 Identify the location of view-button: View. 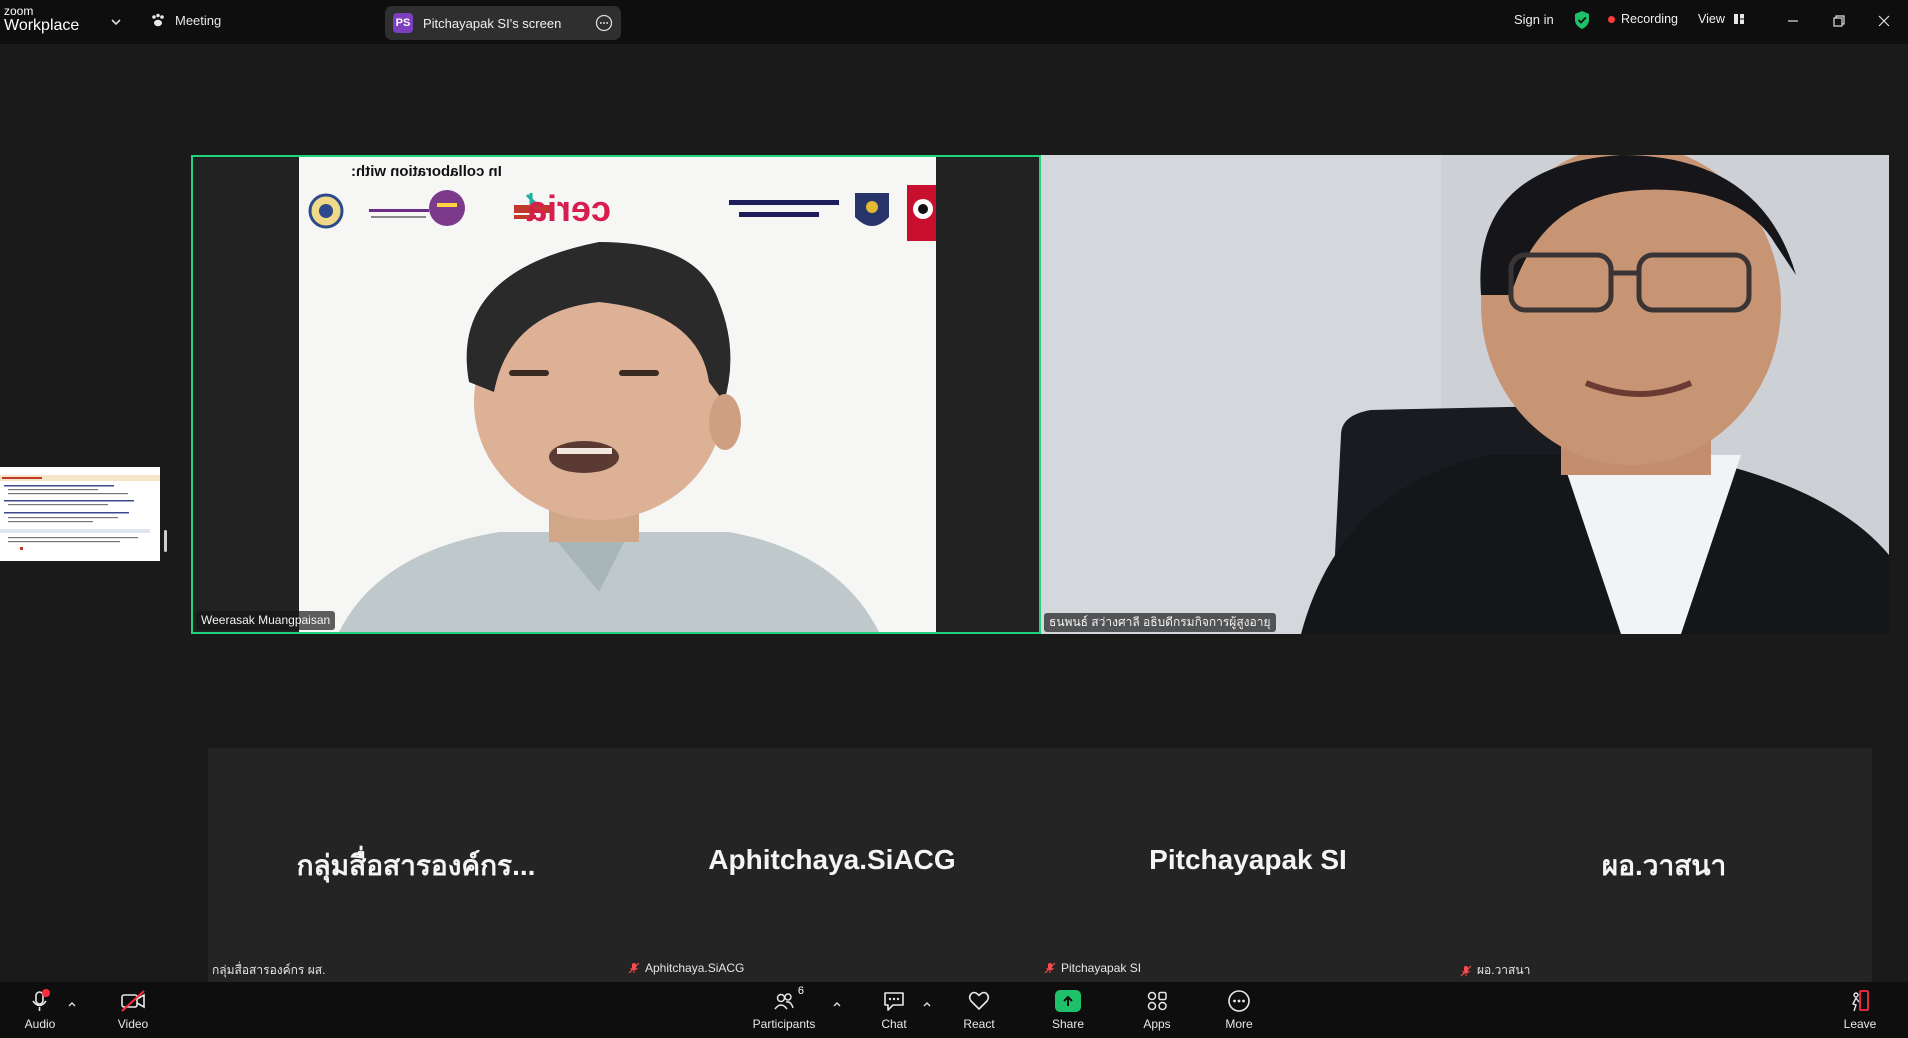
(1721, 19).